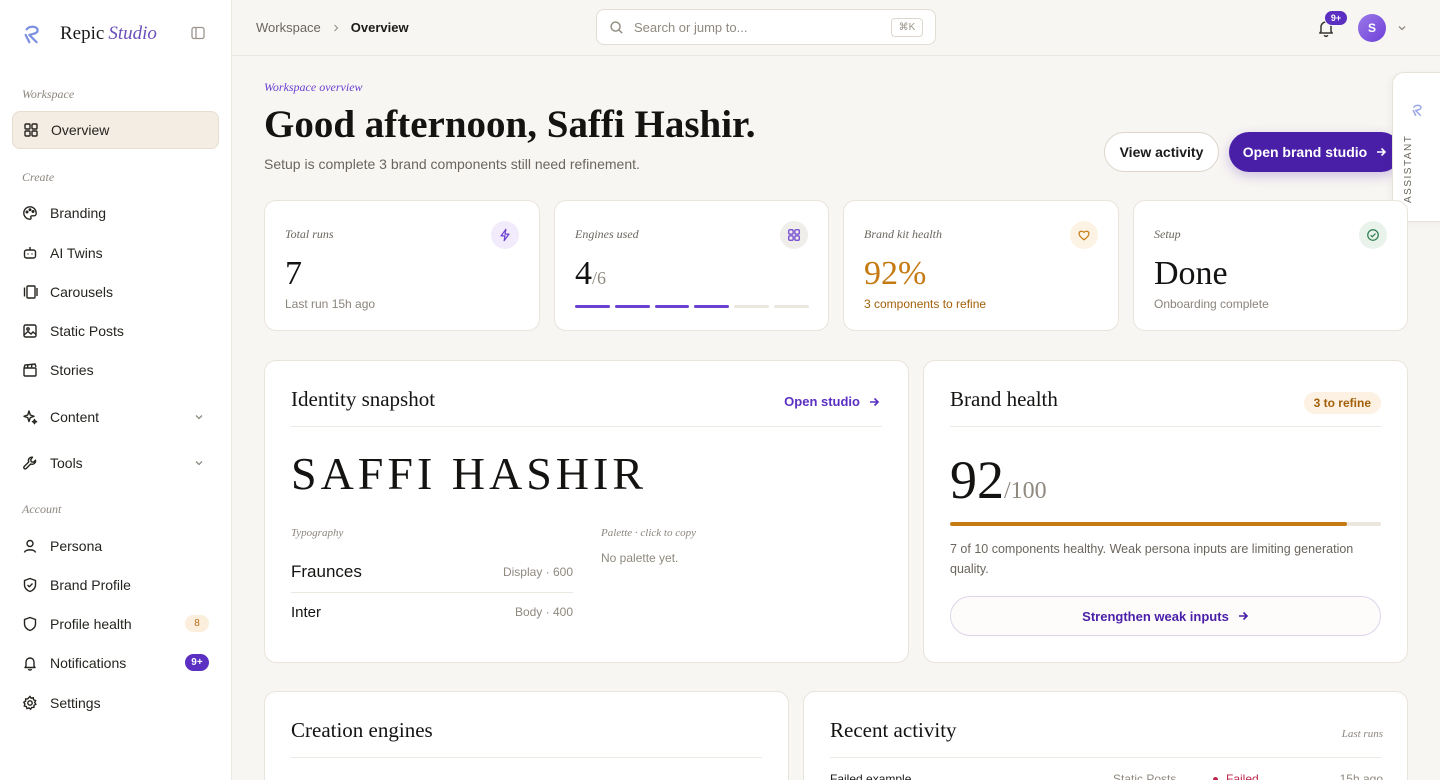  What do you see at coordinates (893, 730) in the screenshot?
I see `card-title: Recent activity` at bounding box center [893, 730].